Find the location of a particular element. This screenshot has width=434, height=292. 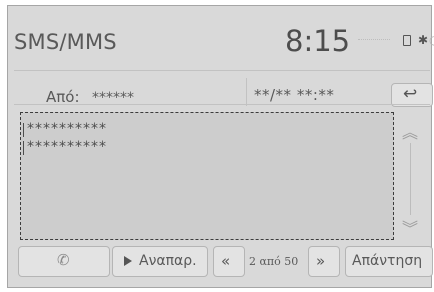

clock: 8:15 is located at coordinates (318, 41).